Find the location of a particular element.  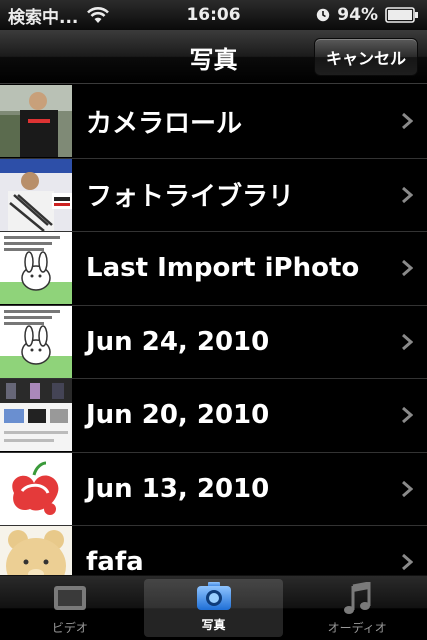

album-row-jun-24: Jun 24, 2010 is located at coordinates (213, 342).